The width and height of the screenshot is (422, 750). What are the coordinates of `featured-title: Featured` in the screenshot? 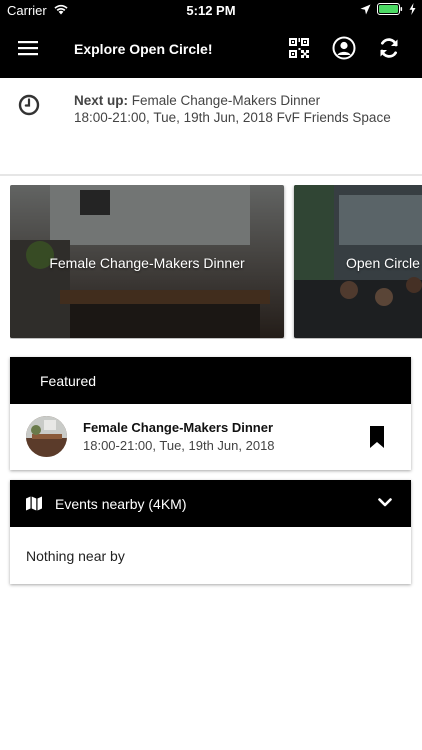 It's located at (68, 381).